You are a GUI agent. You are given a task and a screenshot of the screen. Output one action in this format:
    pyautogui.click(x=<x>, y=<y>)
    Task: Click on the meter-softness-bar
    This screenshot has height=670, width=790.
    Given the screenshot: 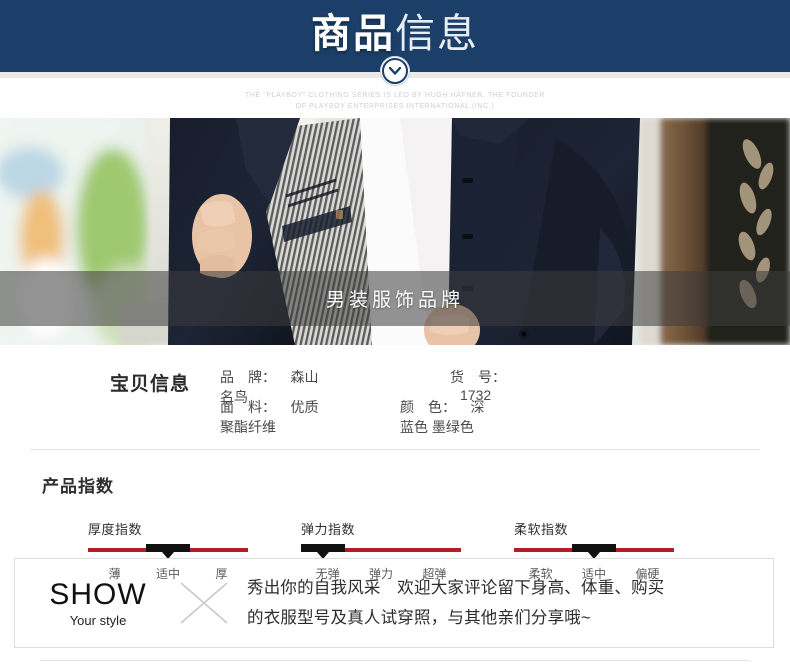 What is the action you would take?
    pyautogui.click(x=594, y=551)
    